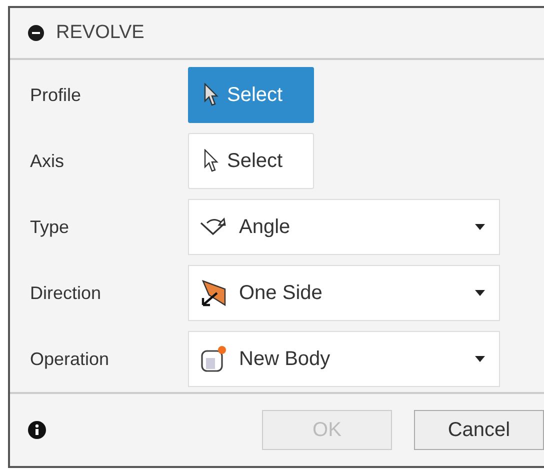 Image resolution: width=544 pixels, height=470 pixels. I want to click on collapse-icon, so click(36, 33).